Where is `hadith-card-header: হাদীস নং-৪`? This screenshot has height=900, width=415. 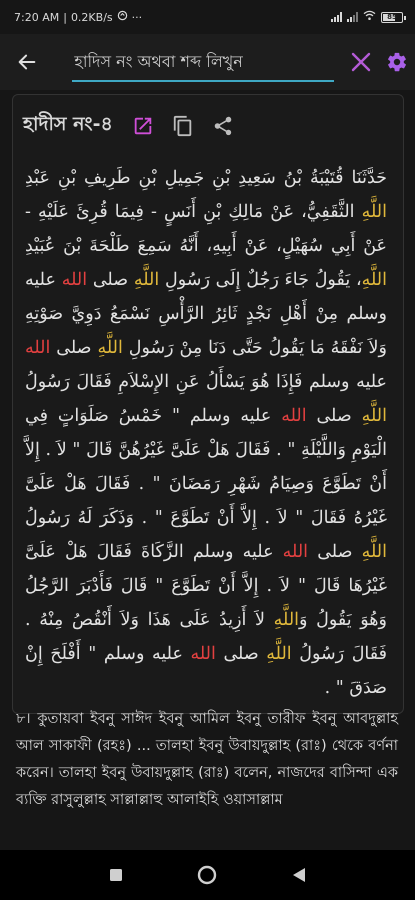
hadith-card-header: হাদীস নং-৪ is located at coordinates (208, 126).